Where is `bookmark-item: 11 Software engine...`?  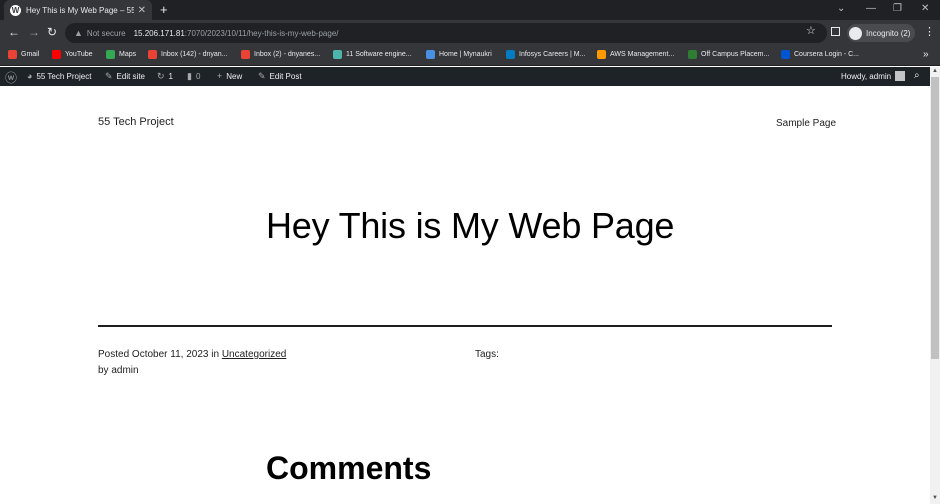 bookmark-item: 11 Software engine... is located at coordinates (372, 54).